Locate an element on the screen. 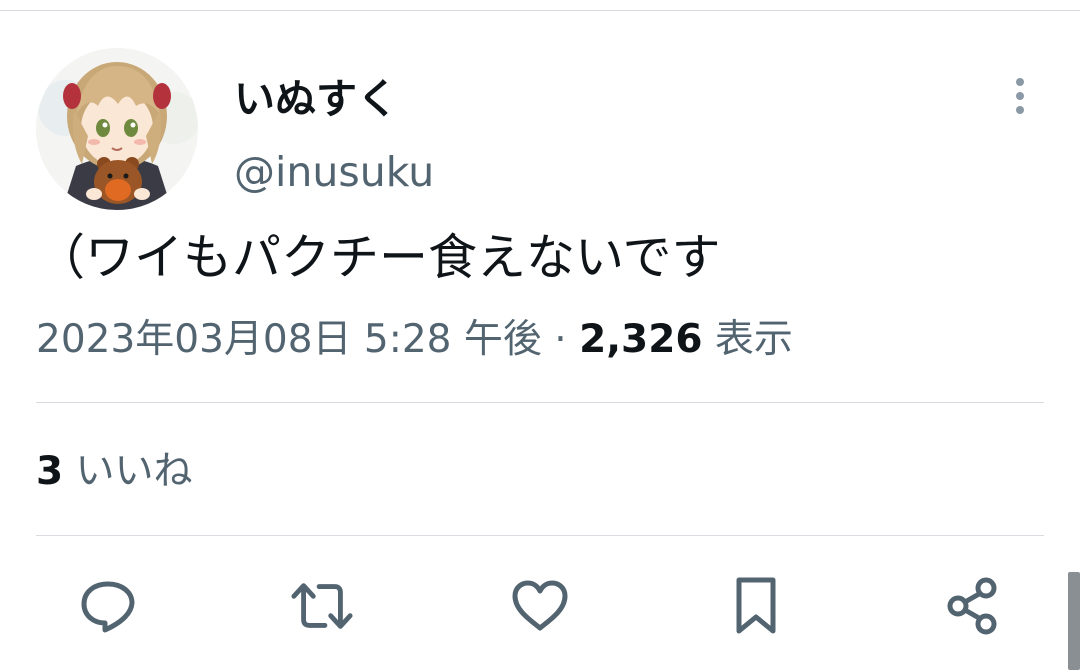  bookmark-icon is located at coordinates (756, 605).